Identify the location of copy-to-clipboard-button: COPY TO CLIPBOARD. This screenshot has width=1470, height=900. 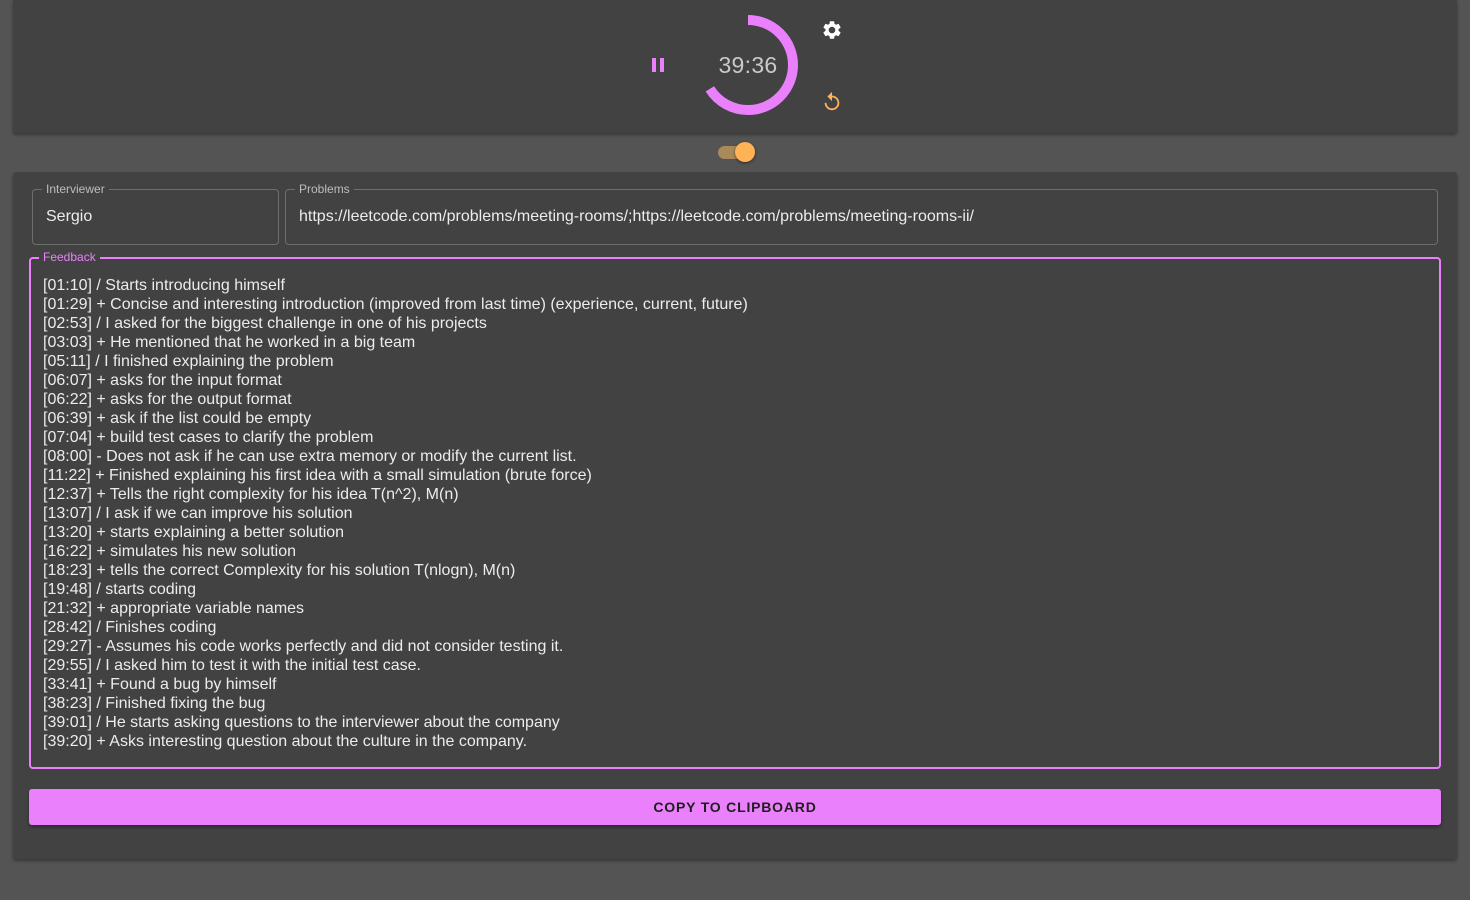
(735, 807).